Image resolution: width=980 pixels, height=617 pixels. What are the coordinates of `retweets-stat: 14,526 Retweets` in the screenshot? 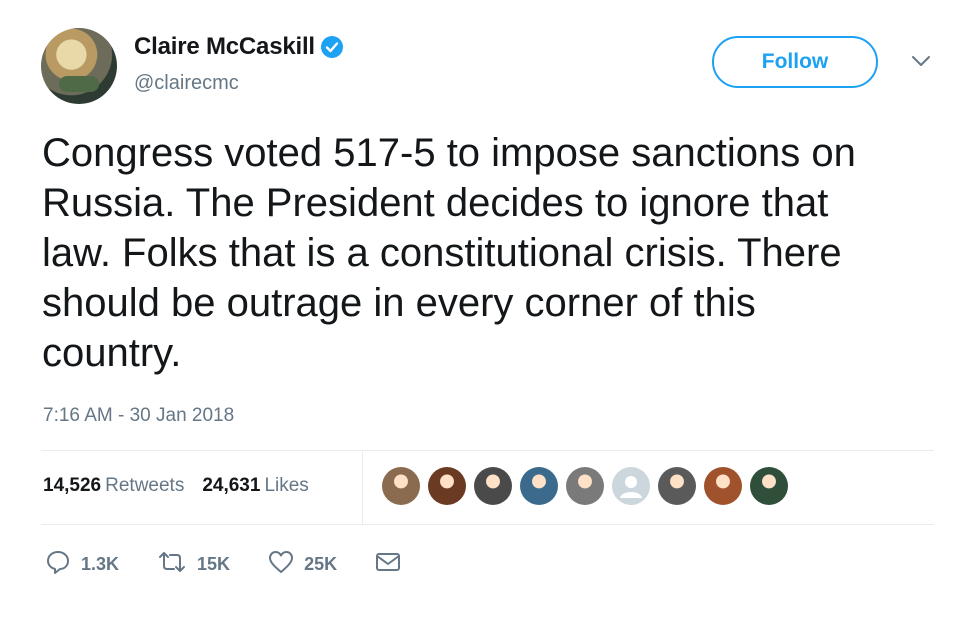 It's located at (113, 486).